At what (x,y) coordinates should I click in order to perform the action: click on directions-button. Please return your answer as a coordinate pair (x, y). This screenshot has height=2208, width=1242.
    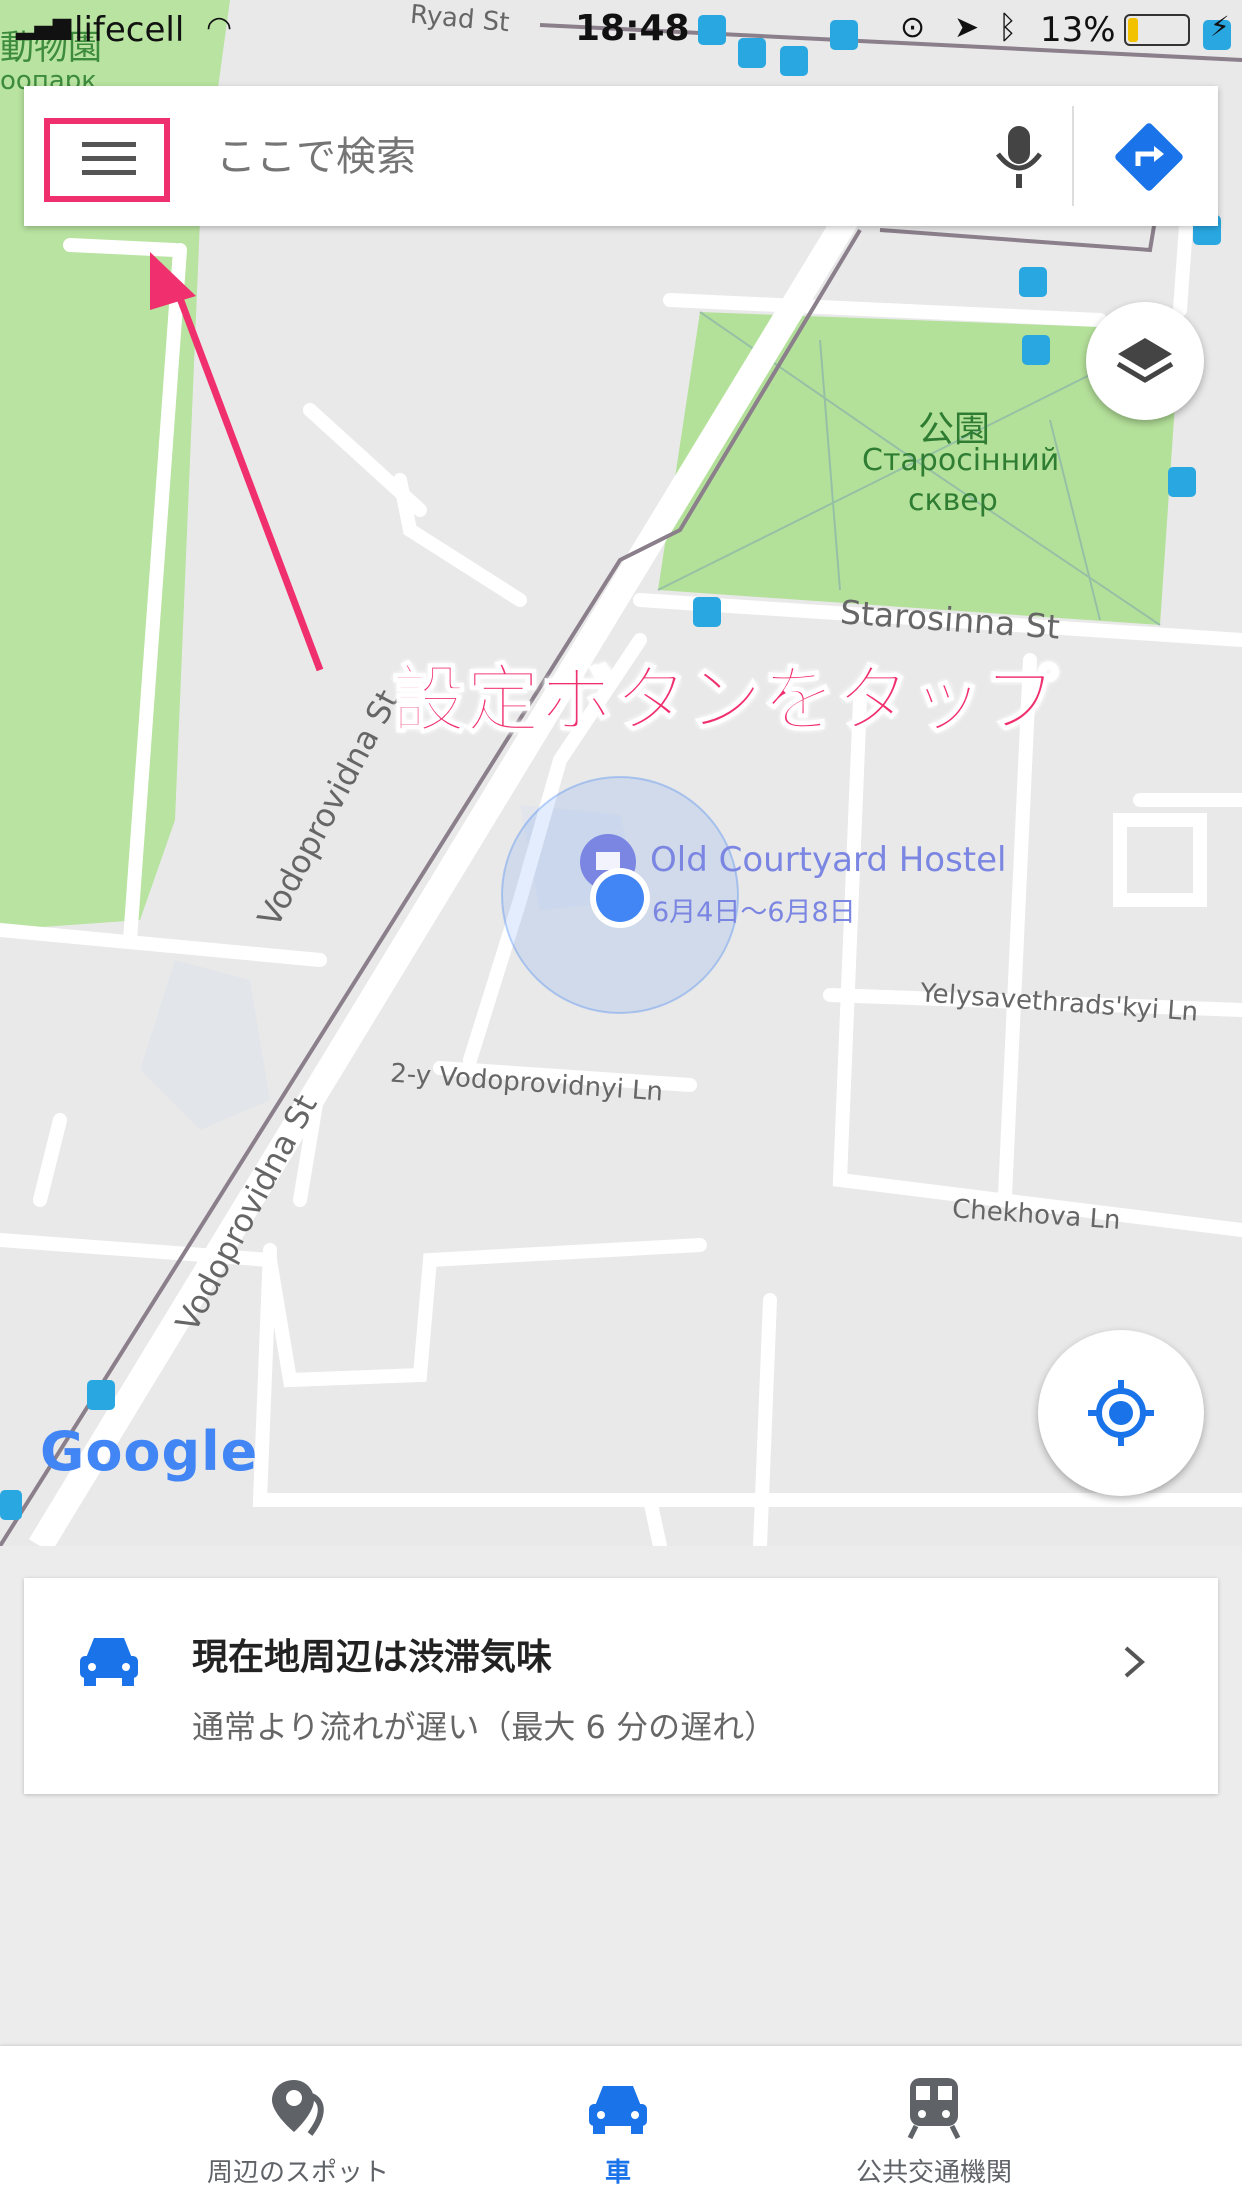
    Looking at the image, I should click on (1149, 157).